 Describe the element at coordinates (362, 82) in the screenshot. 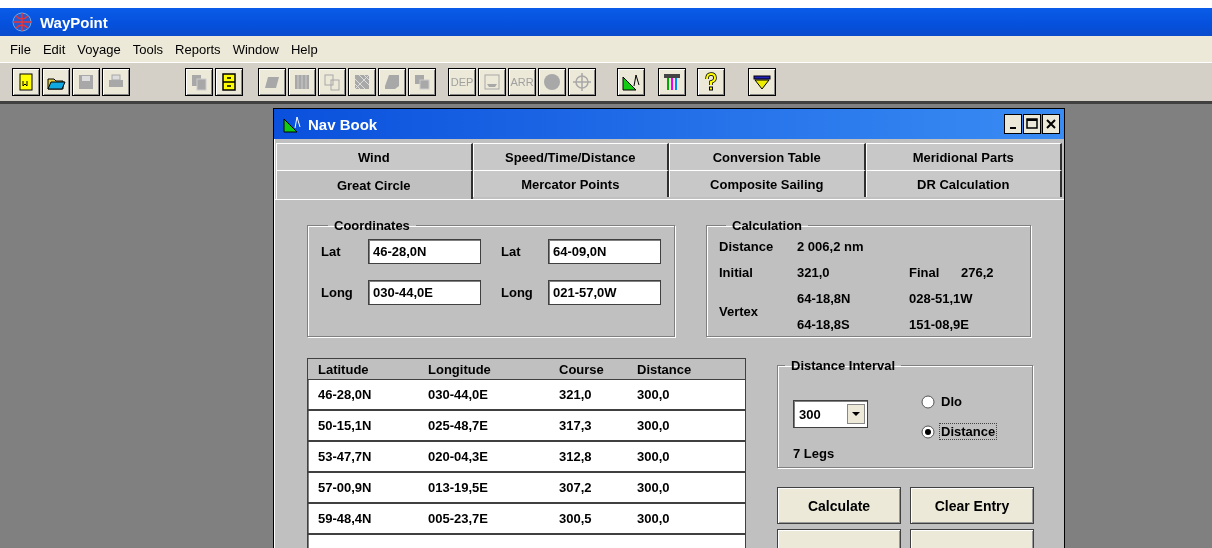

I see `hatched-chart-icon` at that location.